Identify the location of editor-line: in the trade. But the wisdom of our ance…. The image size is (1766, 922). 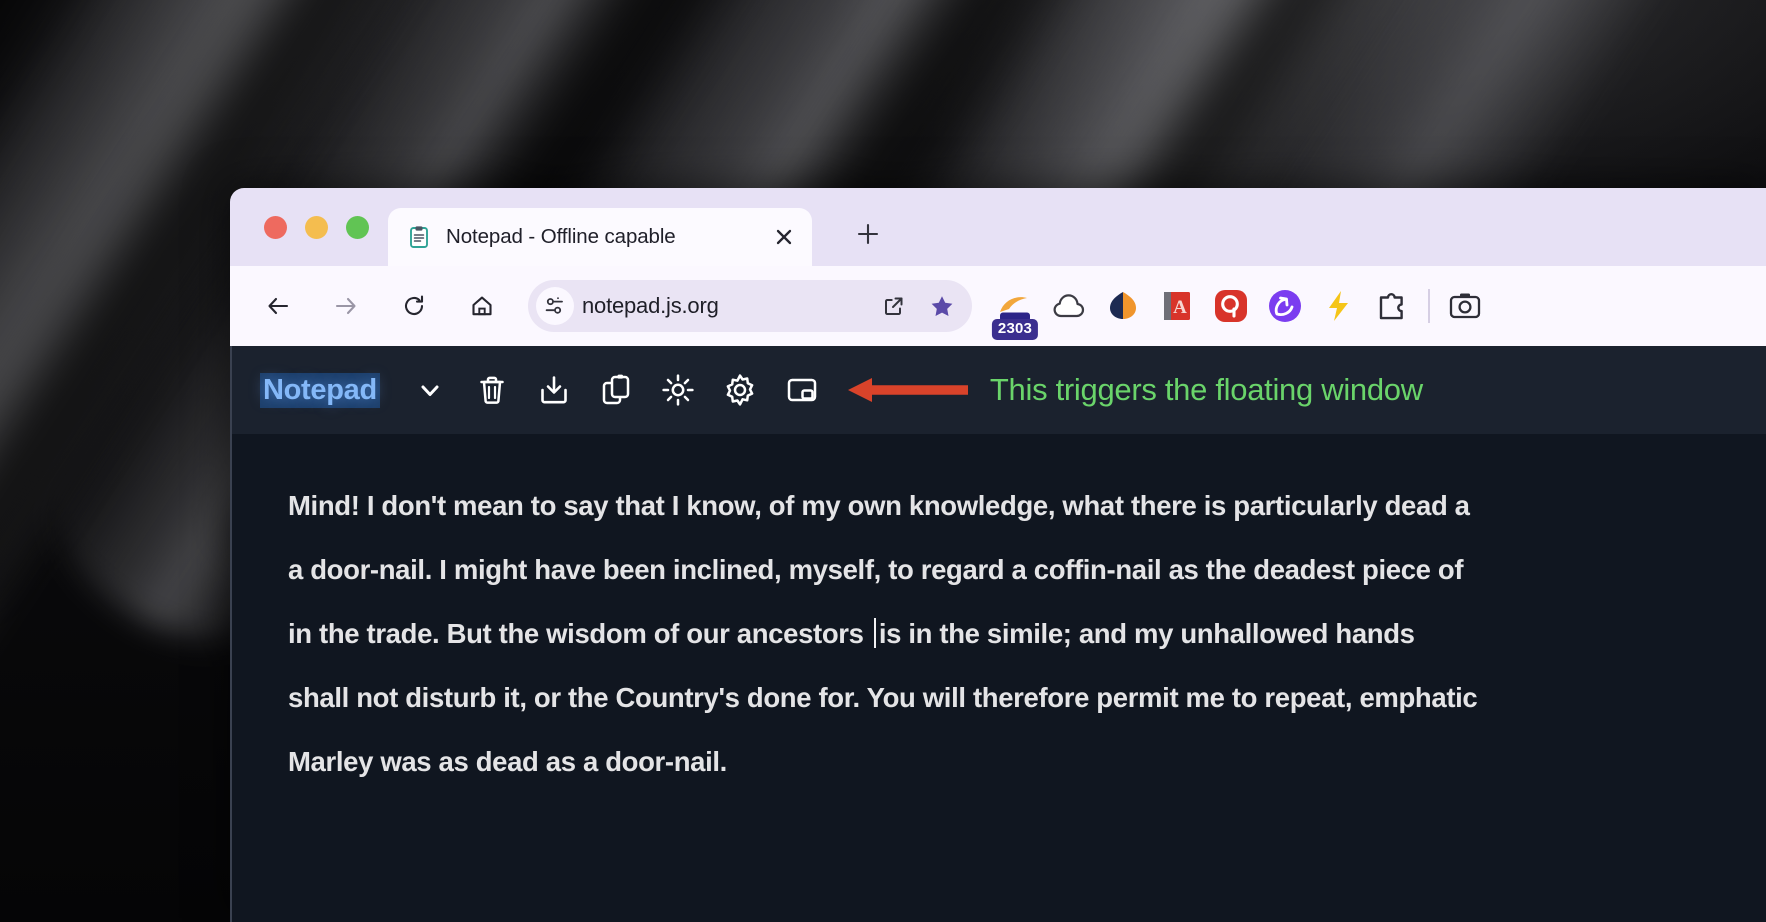
(1027, 634).